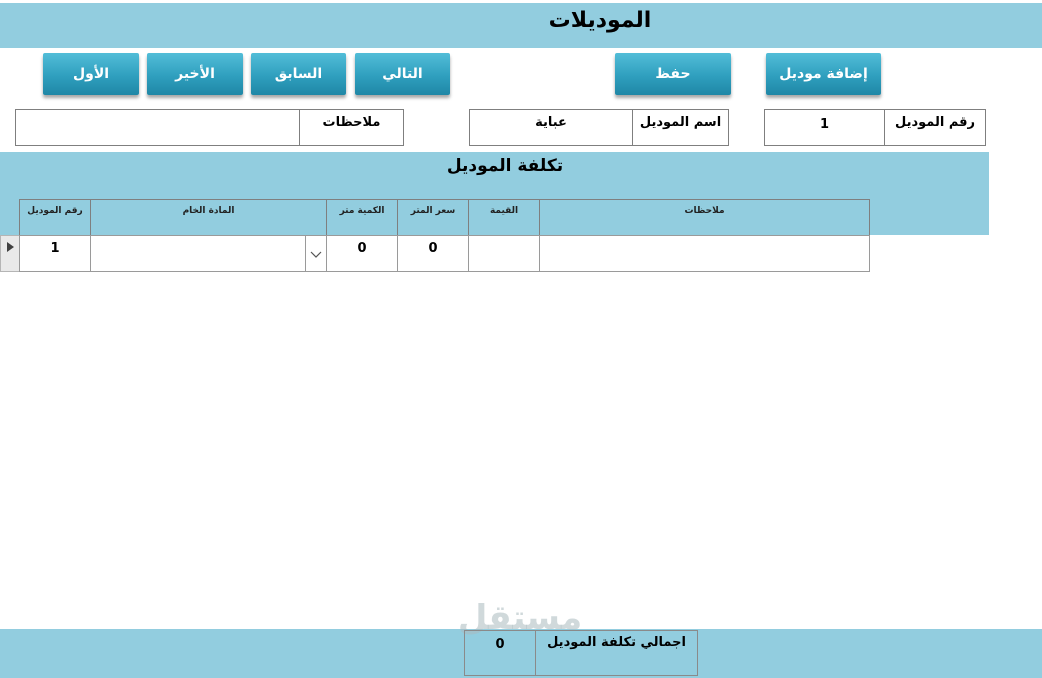 This screenshot has height=678, width=1042. I want to click on model-number-field: 1, so click(824, 127).